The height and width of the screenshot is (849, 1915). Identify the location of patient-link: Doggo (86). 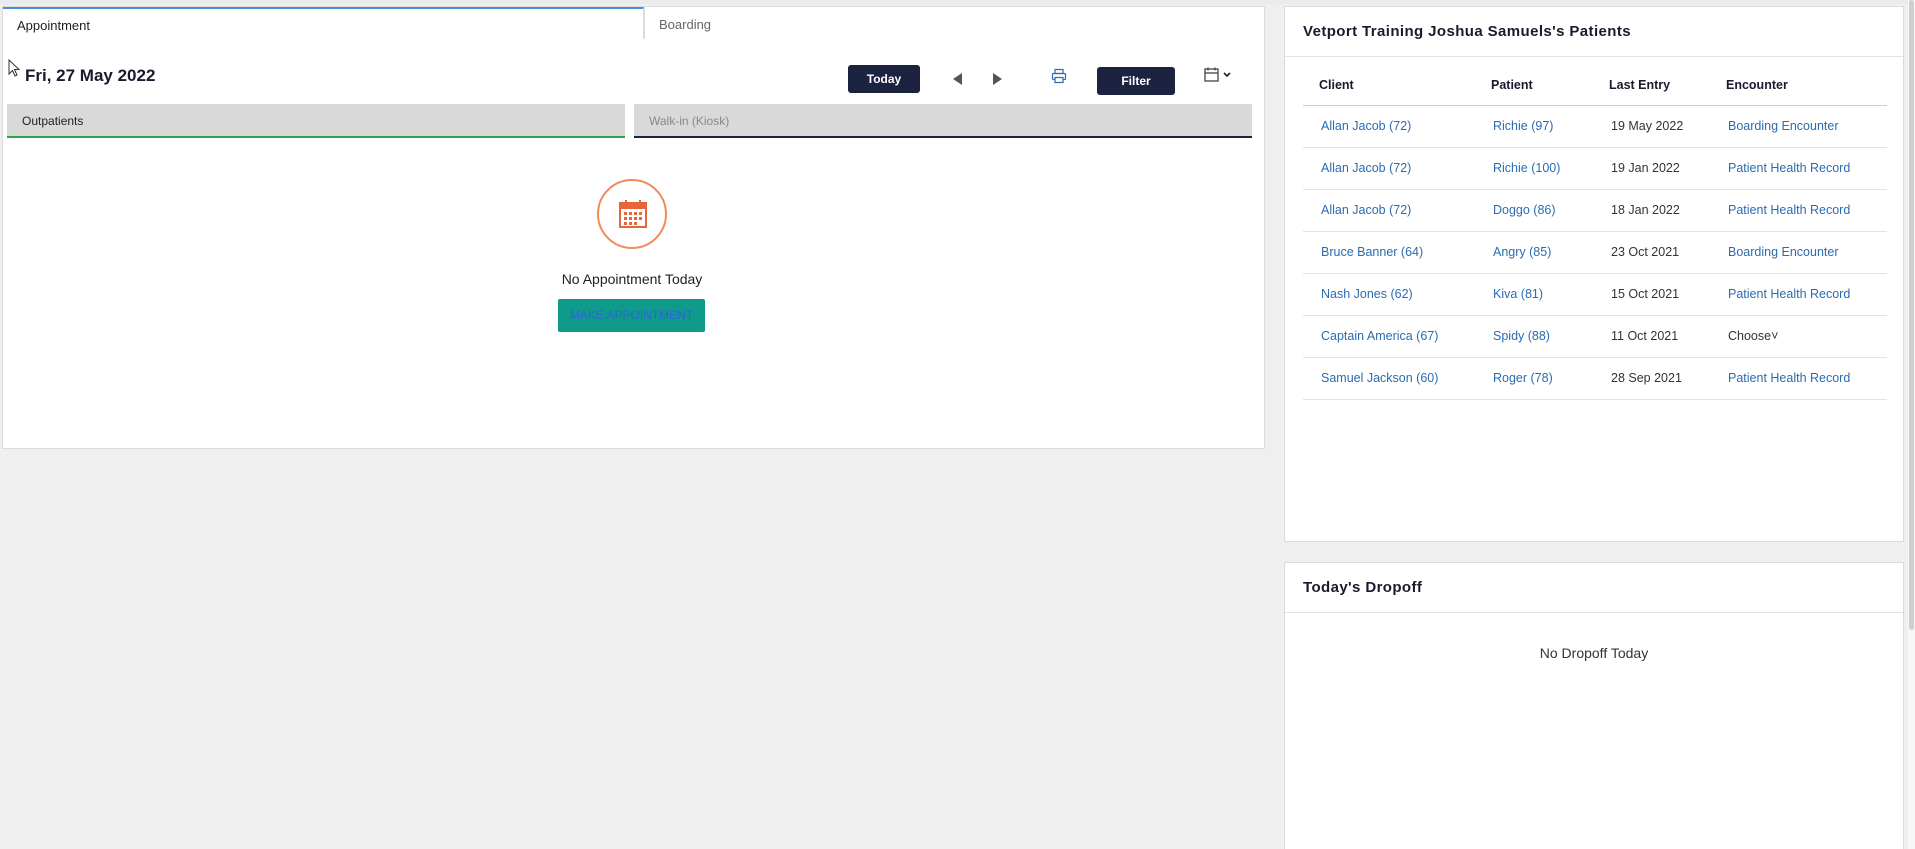
(1534, 210).